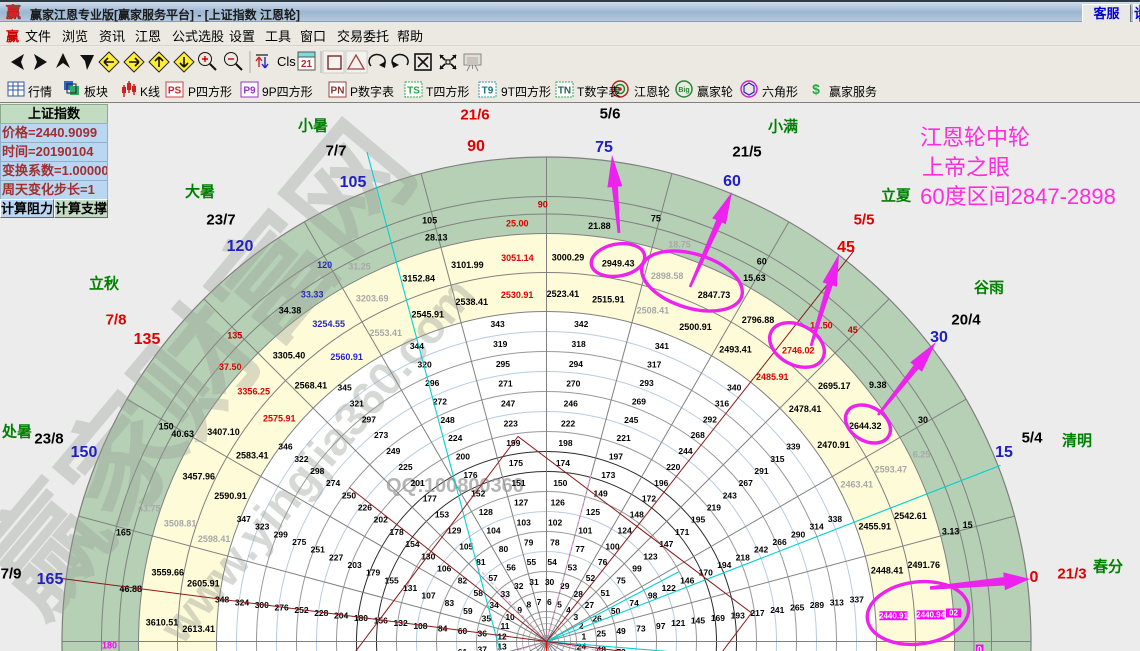 This screenshot has height=651, width=1140. I want to click on svg-text: 2491.76, so click(924, 565).